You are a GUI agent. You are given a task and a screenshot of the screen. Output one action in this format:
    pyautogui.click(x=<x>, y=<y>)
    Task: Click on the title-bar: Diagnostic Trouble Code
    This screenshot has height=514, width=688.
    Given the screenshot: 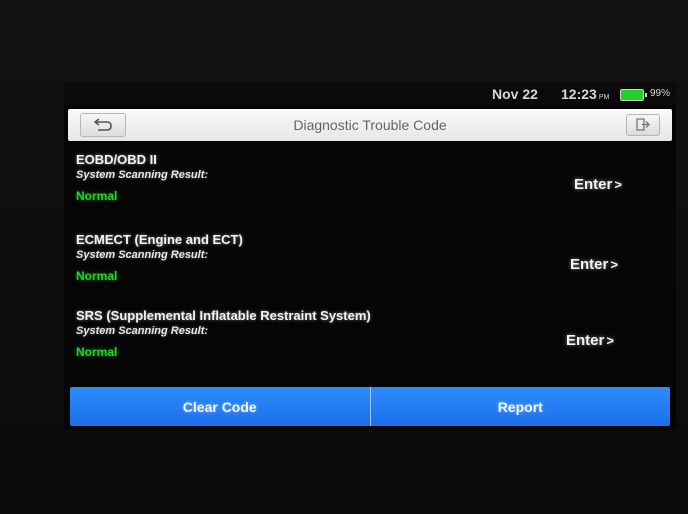 What is the action you would take?
    pyautogui.click(x=370, y=125)
    